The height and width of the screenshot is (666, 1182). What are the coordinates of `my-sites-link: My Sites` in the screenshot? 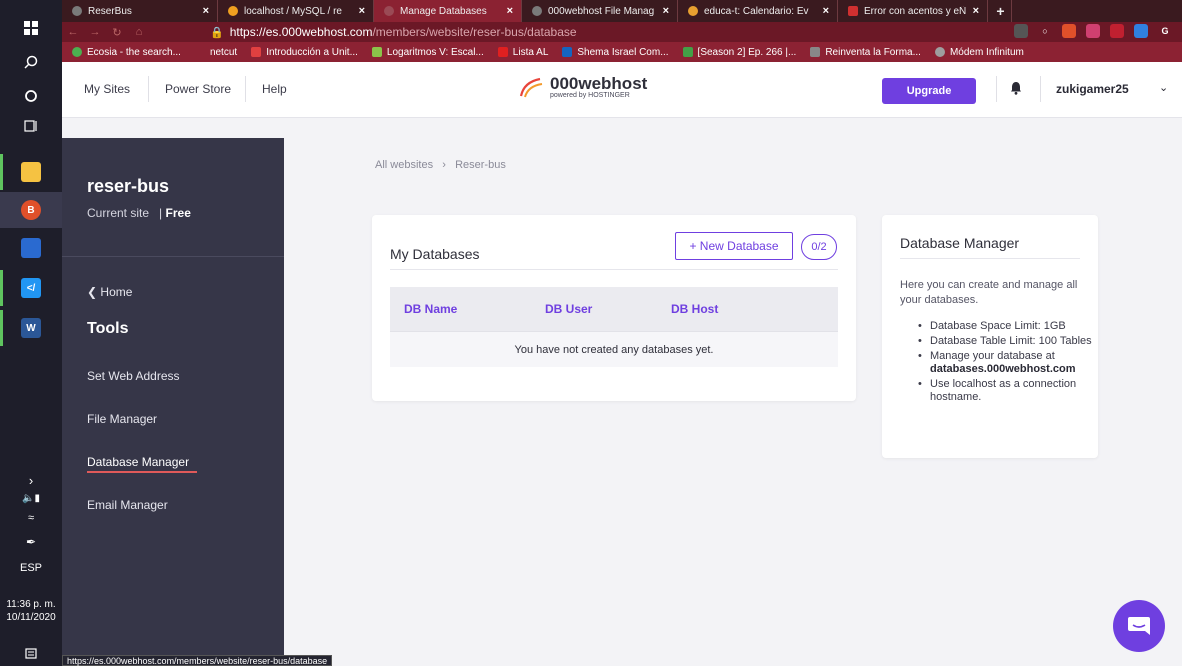 It's located at (107, 89).